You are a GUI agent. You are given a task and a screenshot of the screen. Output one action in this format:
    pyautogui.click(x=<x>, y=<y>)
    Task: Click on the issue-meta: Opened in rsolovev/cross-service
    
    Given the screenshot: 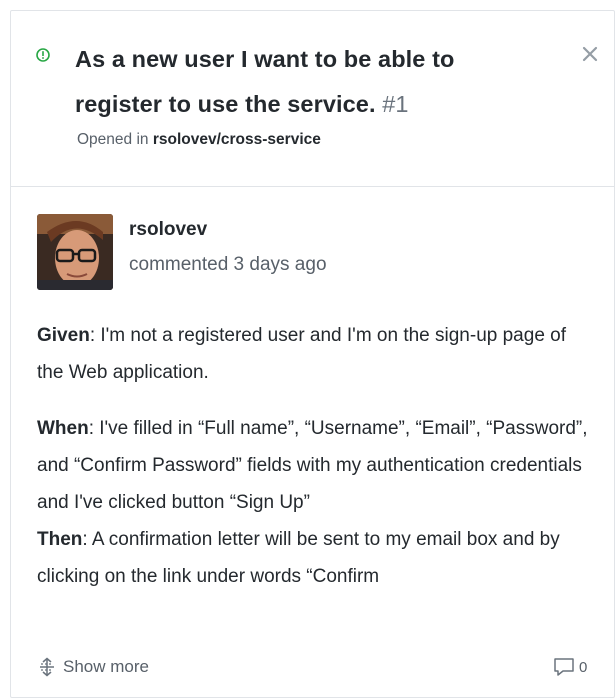 What is the action you would take?
    pyautogui.click(x=199, y=140)
    